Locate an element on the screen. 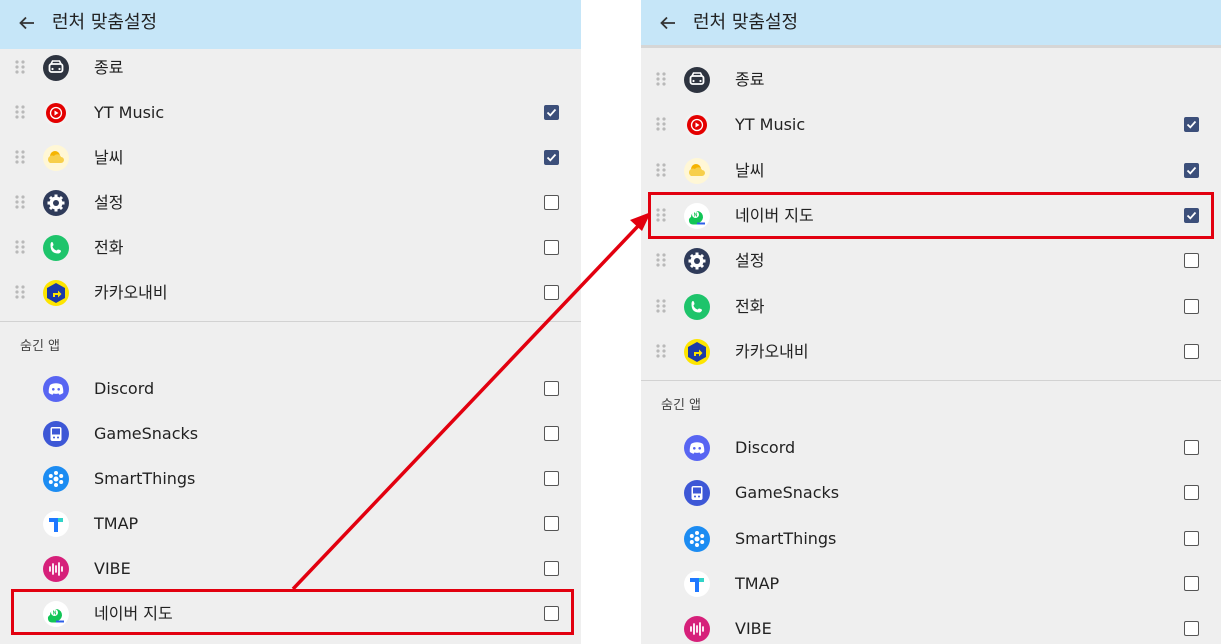 This screenshot has width=1221, height=644. vibe-icon is located at coordinates (697, 629).